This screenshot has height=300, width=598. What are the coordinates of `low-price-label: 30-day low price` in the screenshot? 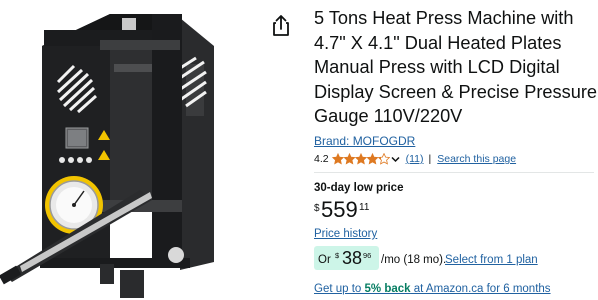 It's located at (359, 188).